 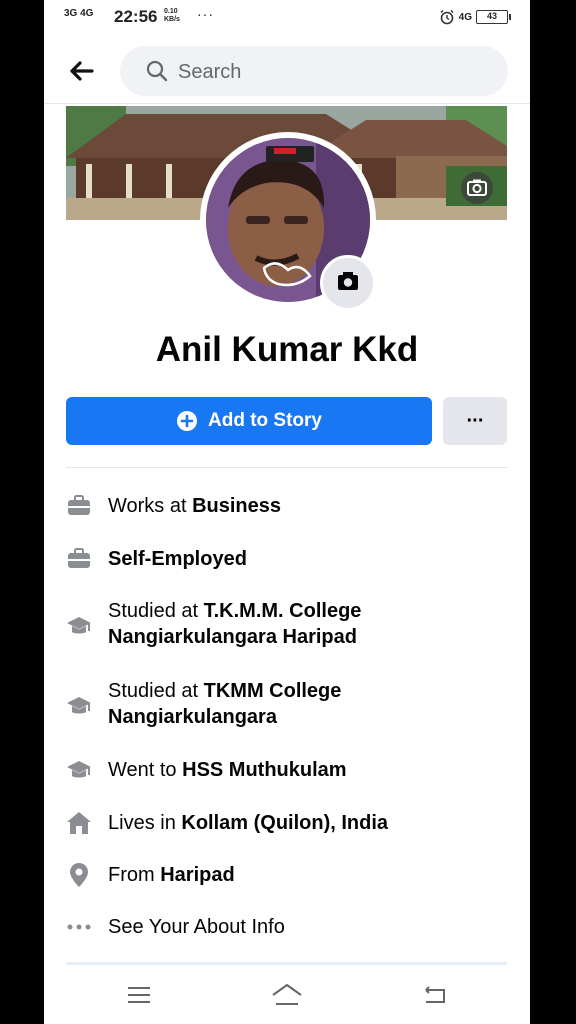 I want to click on home-outline-icon, so click(x=287, y=994).